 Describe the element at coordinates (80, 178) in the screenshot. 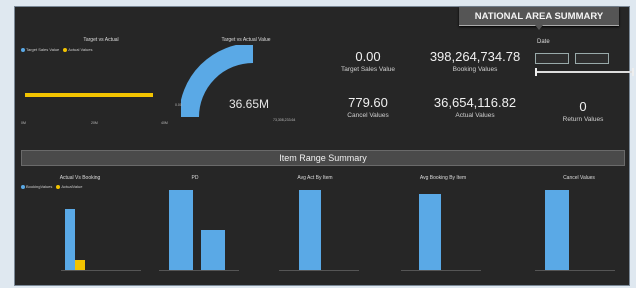

I see `actual-vs-booking-title: Actual Vs Booking` at that location.